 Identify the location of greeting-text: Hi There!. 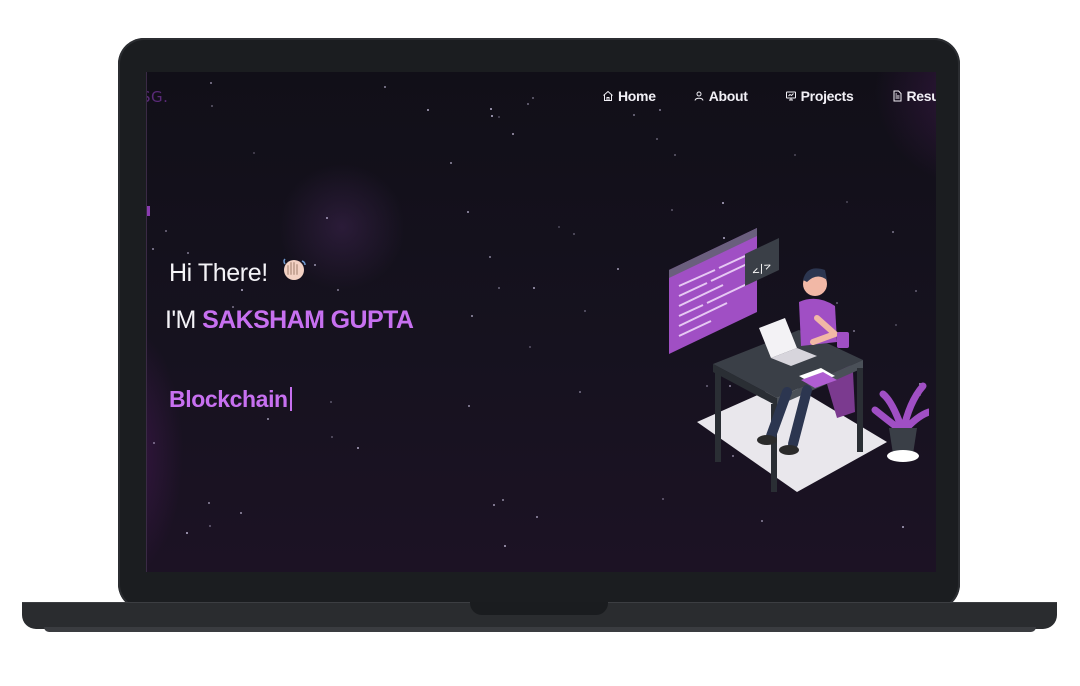
(218, 273).